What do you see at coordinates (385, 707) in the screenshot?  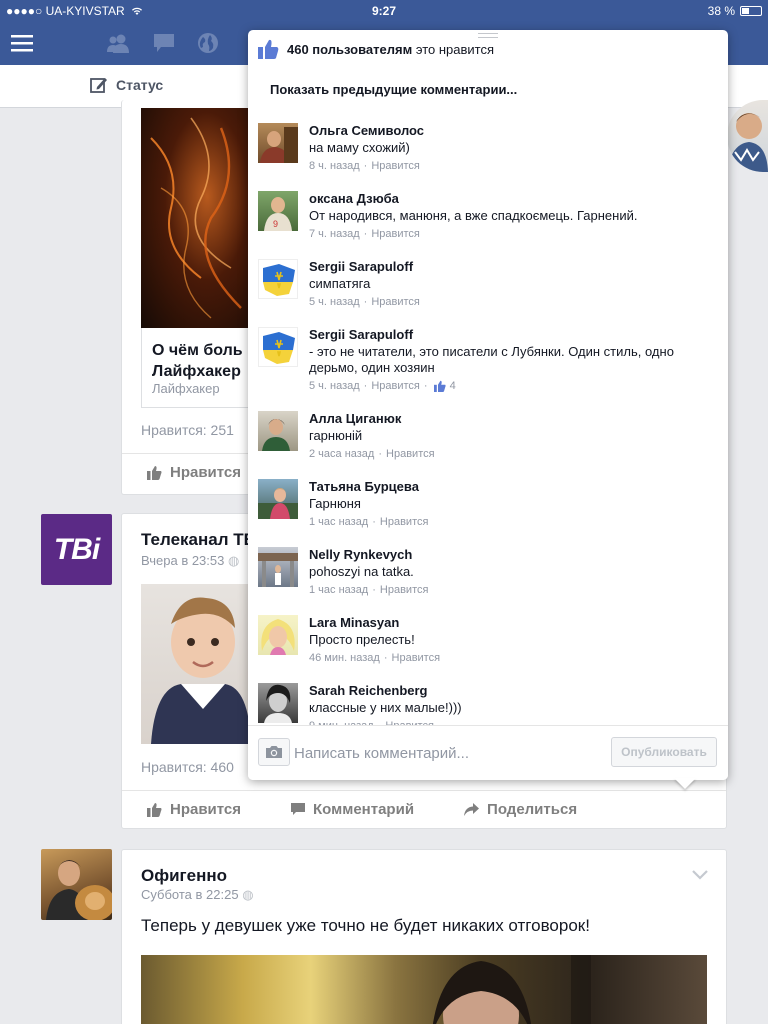 I see `comment-text: классные у них малые!)))` at bounding box center [385, 707].